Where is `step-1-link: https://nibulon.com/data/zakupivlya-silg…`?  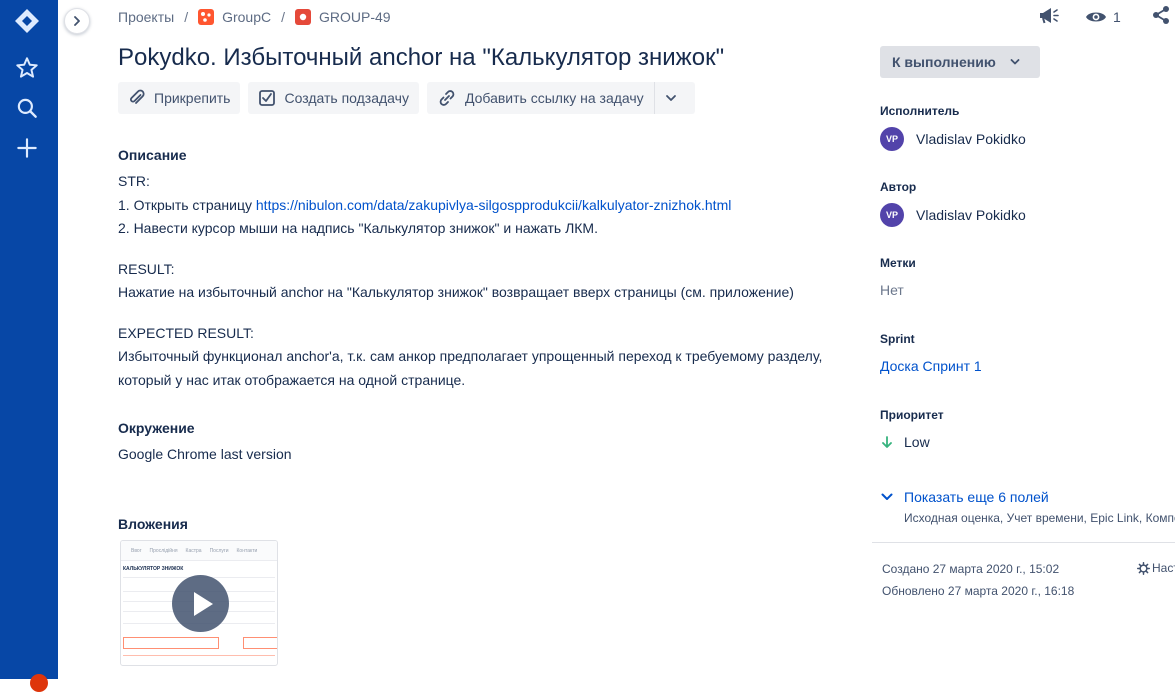 step-1-link: https://nibulon.com/data/zakupivlya-silg… is located at coordinates (493, 205).